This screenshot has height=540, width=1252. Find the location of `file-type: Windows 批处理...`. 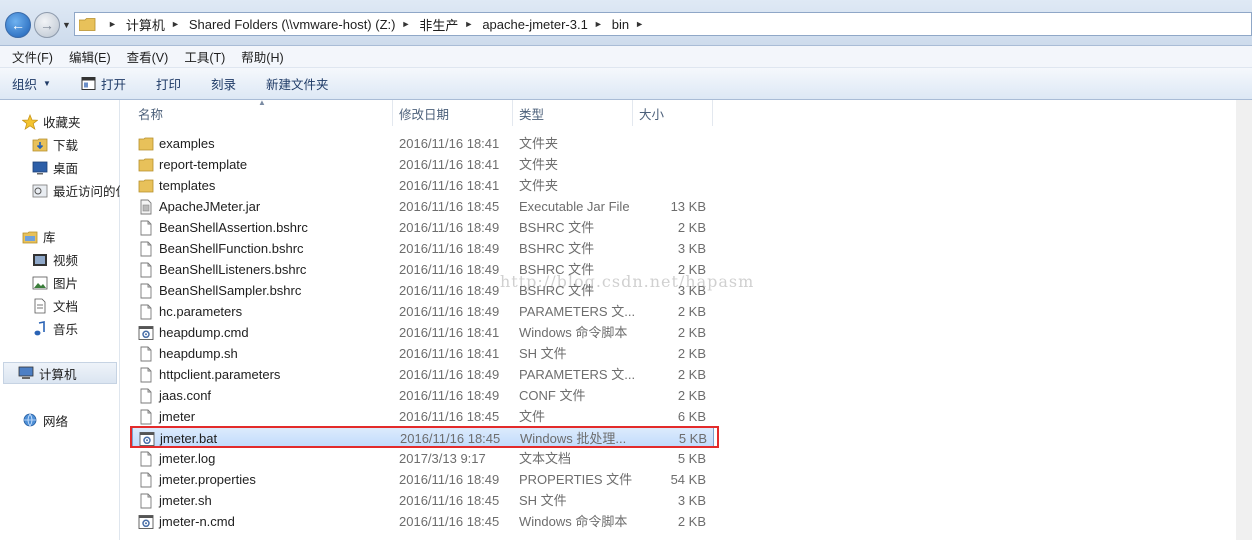

file-type: Windows 批处理... is located at coordinates (573, 438).